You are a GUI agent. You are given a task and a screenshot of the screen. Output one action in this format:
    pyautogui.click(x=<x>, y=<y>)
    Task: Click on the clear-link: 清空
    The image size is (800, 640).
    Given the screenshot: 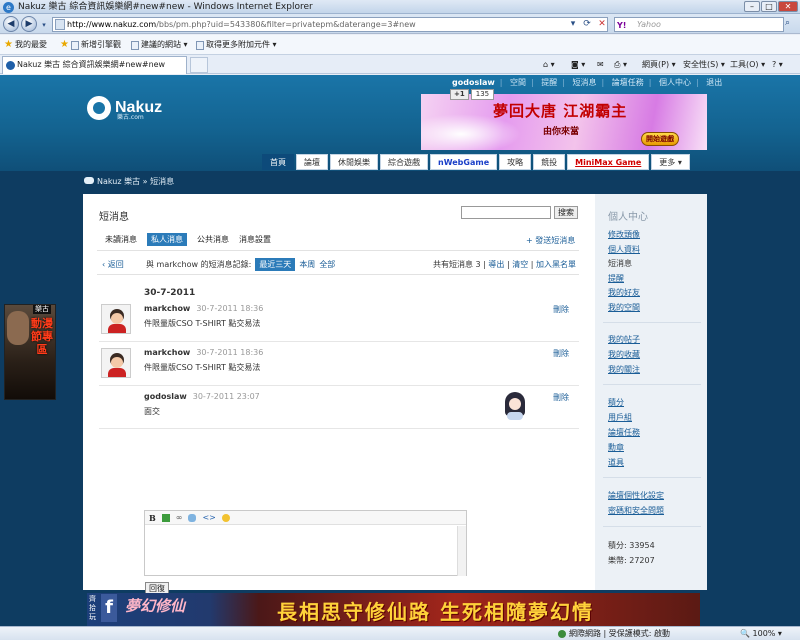 What is the action you would take?
    pyautogui.click(x=520, y=264)
    